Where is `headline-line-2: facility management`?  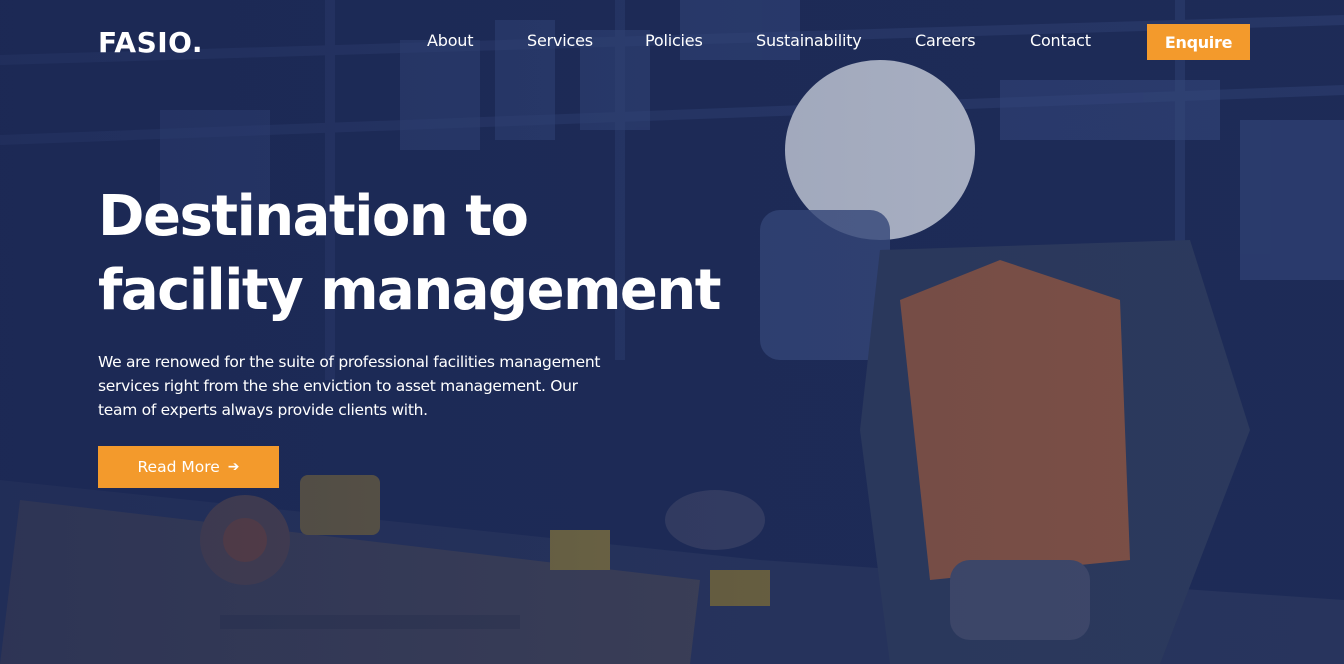 headline-line-2: facility management is located at coordinates (410, 290).